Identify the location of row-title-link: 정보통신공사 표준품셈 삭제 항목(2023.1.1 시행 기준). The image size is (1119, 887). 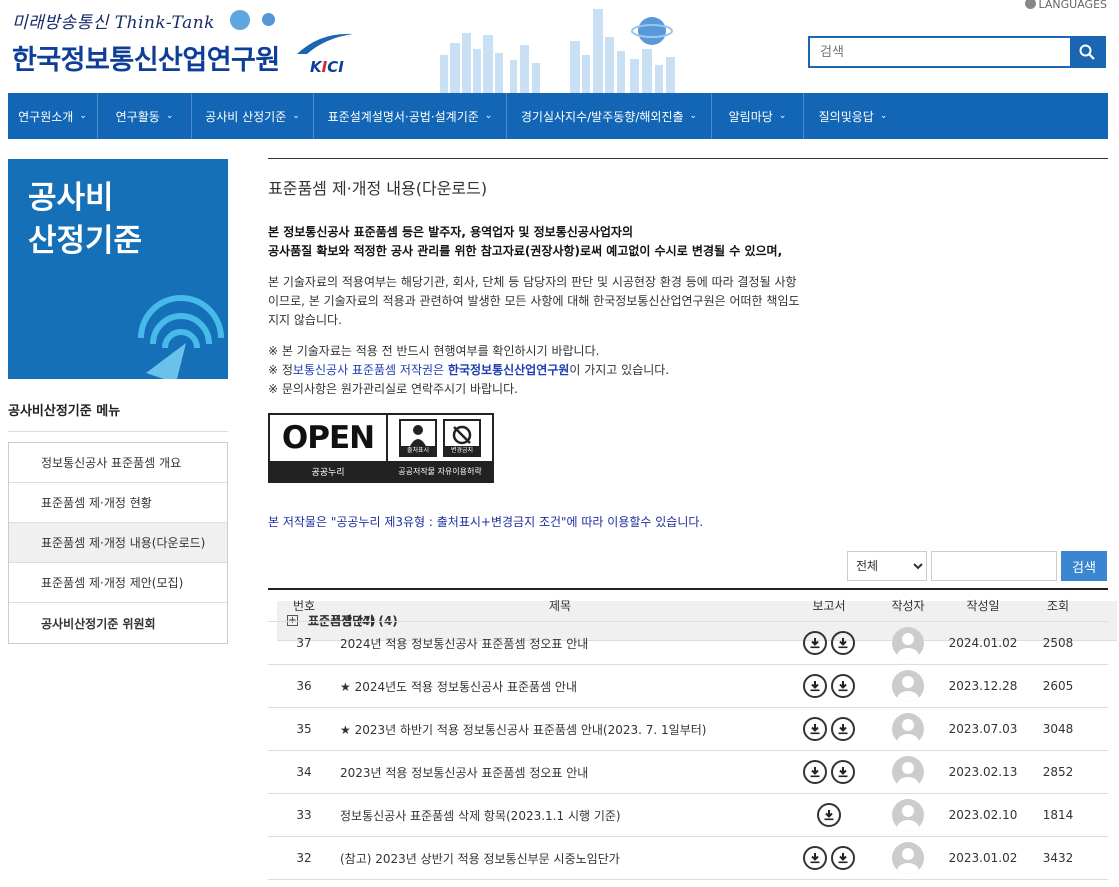
(560, 815).